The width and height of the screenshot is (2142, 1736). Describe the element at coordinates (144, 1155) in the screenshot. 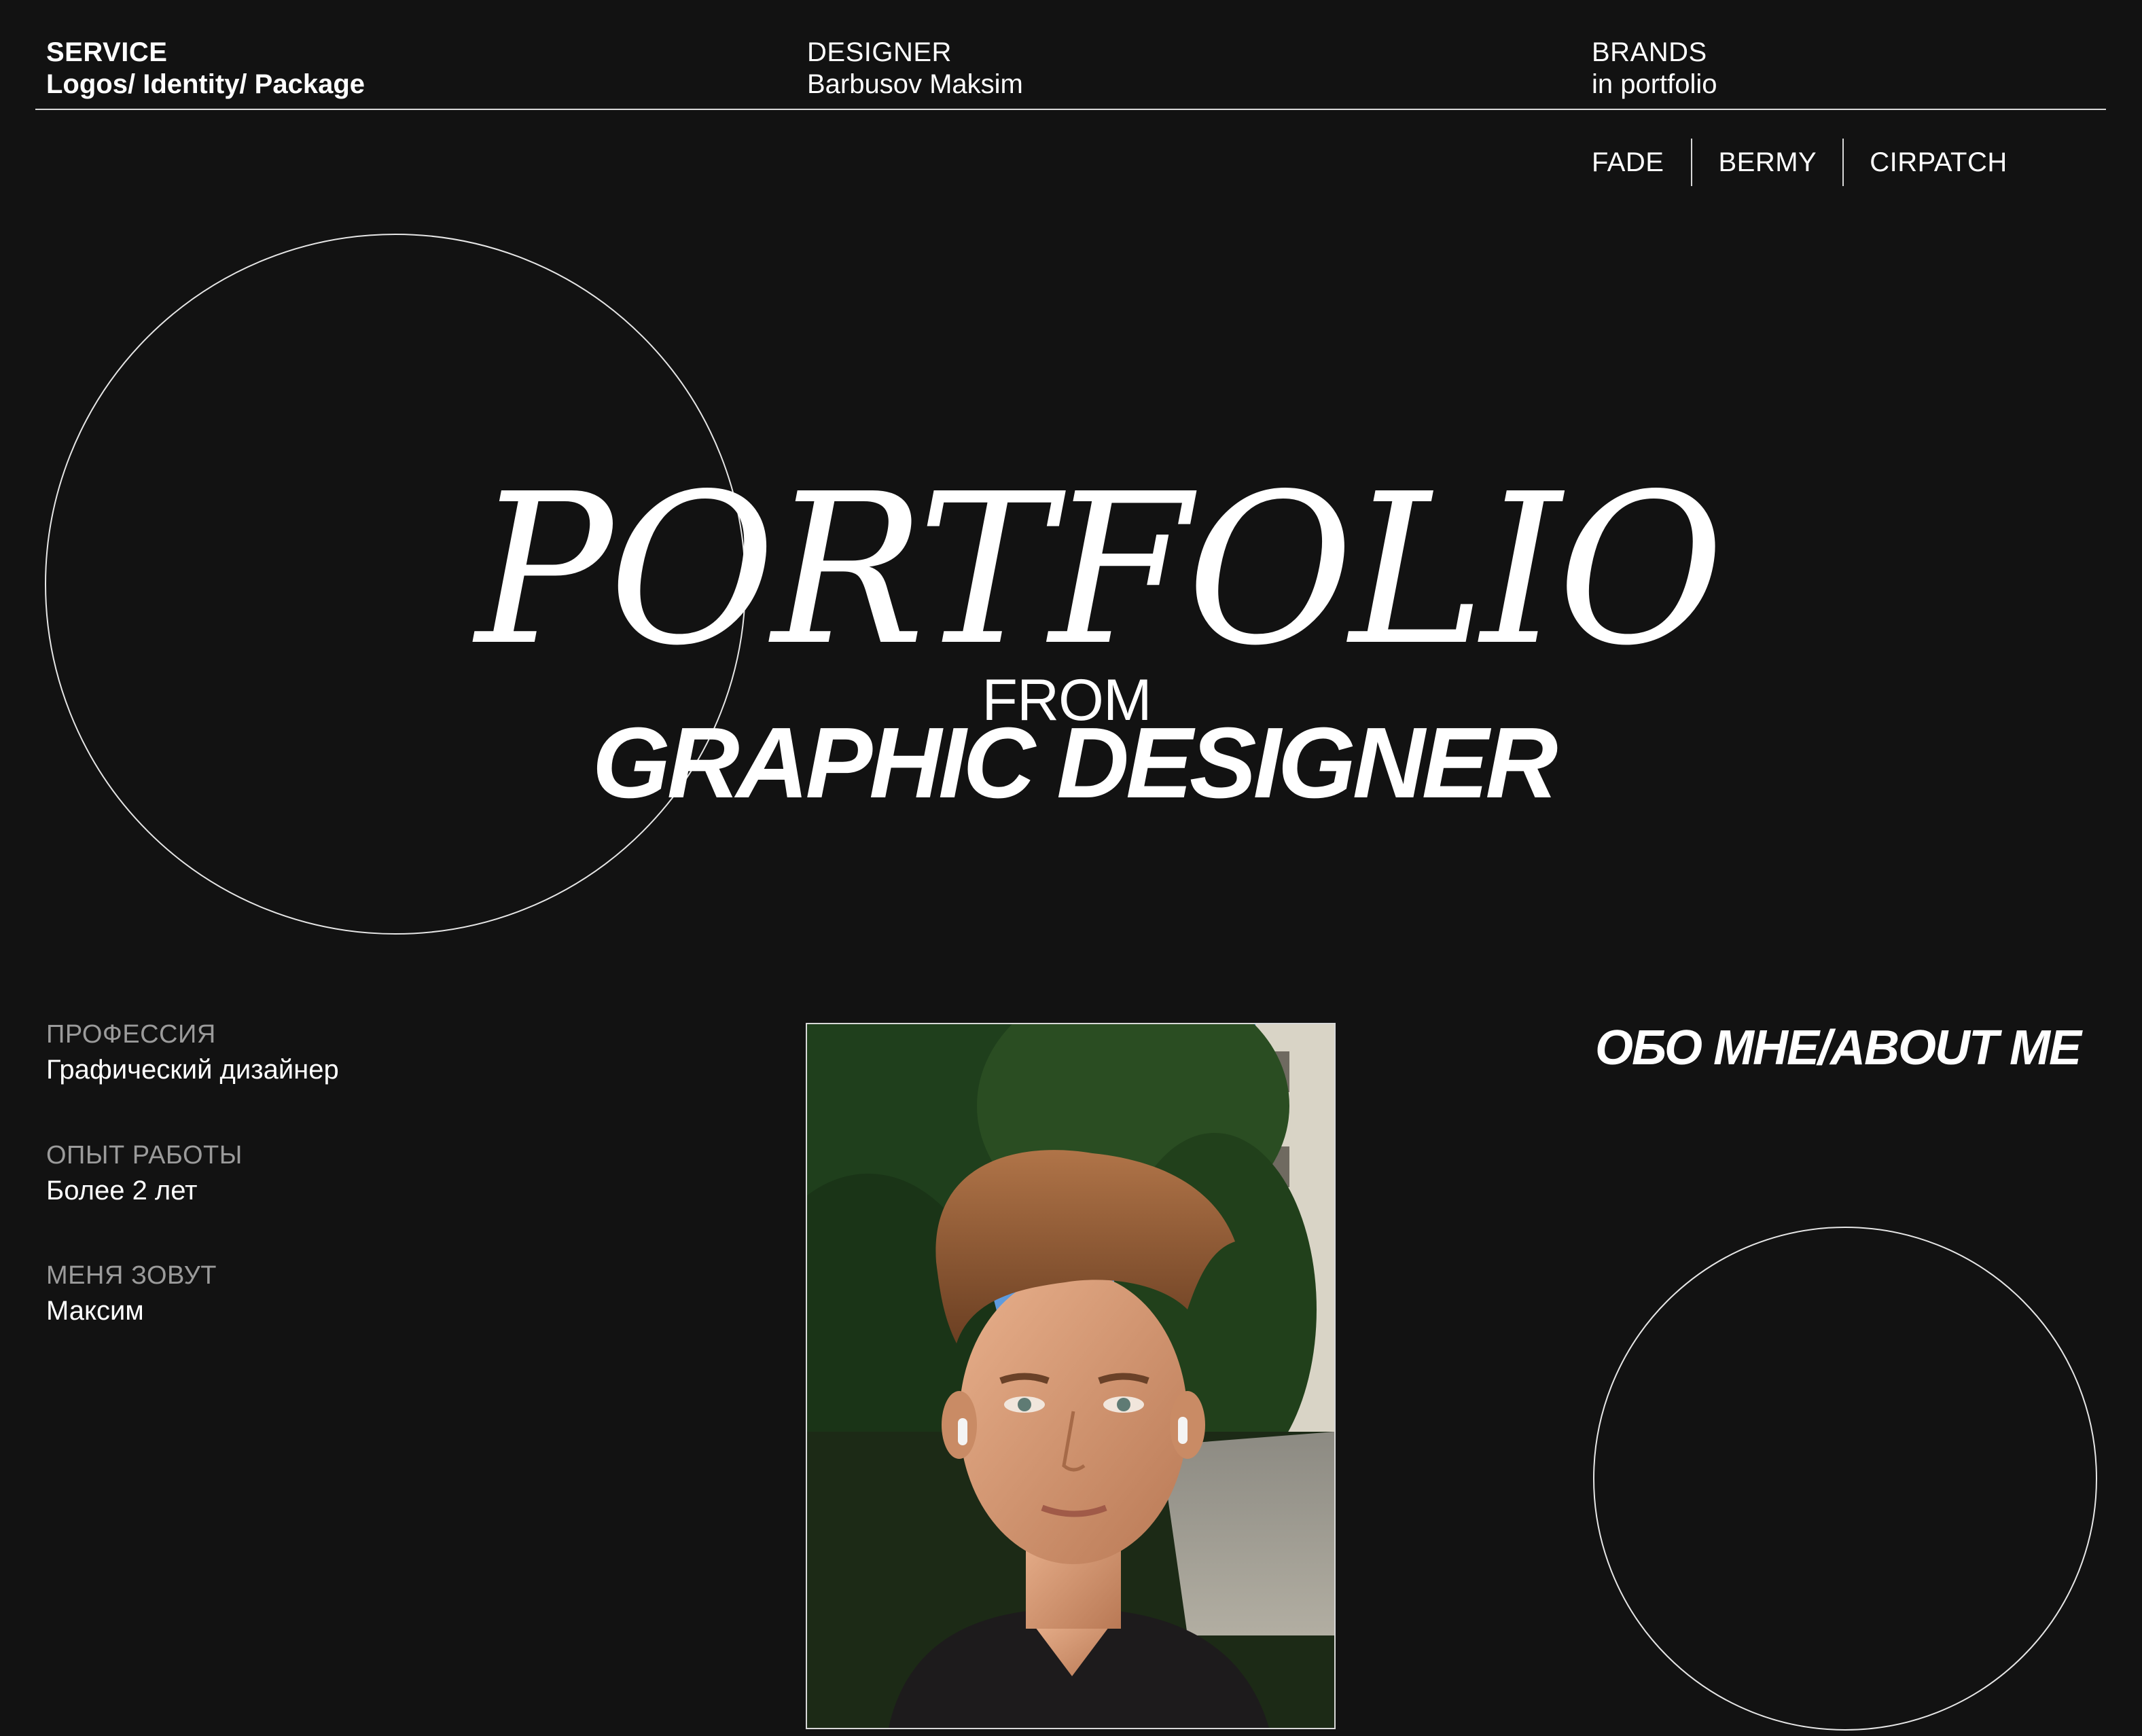

I see `info-label: ОПЫТ РАБОТЫ` at that location.